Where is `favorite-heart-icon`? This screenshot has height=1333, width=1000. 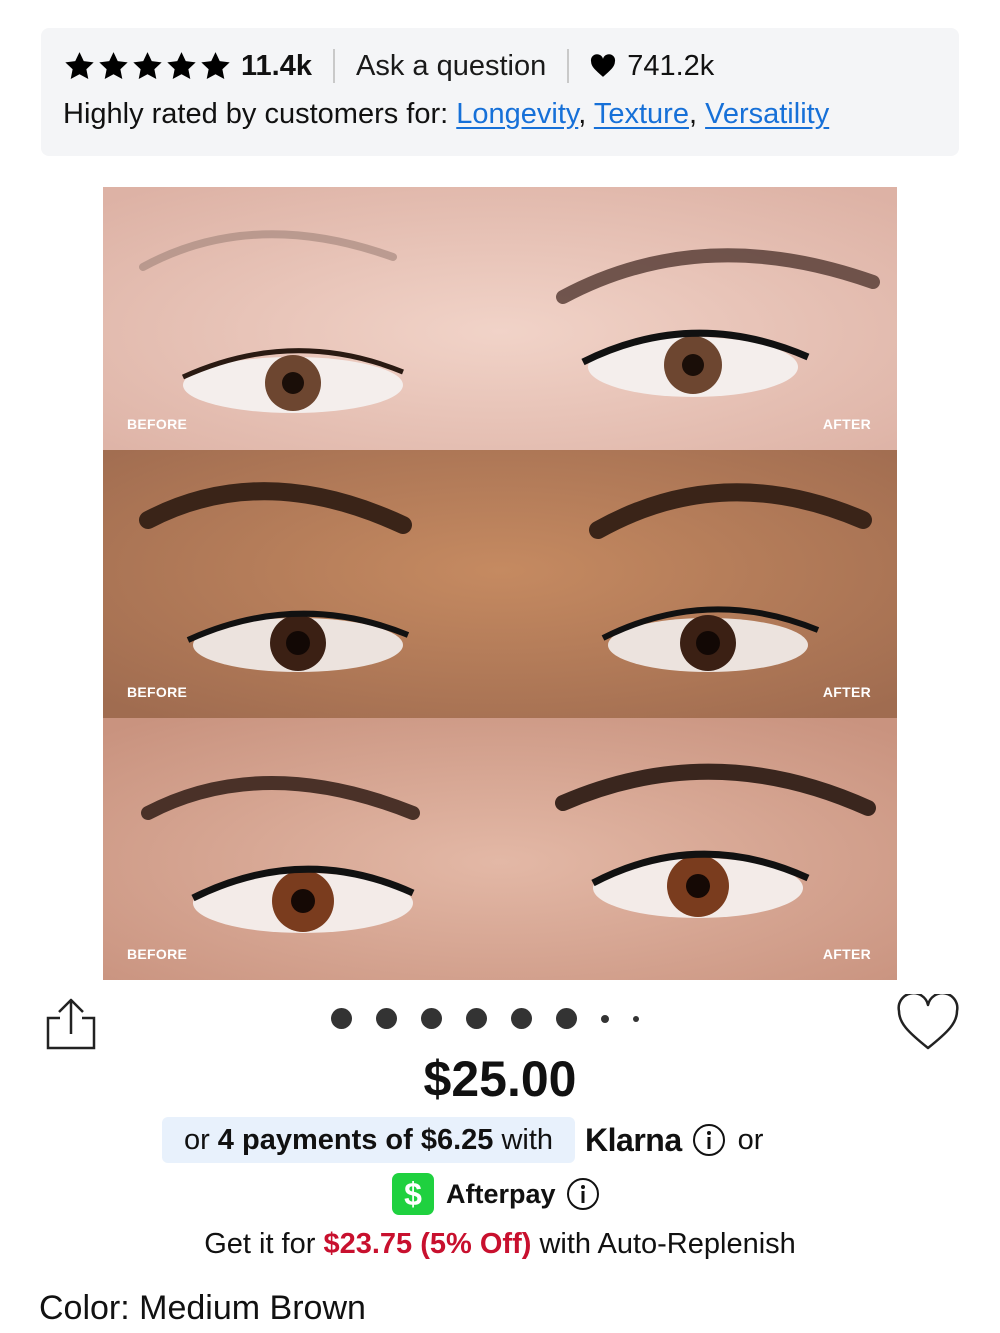
favorite-heart-icon is located at coordinates (928, 1023).